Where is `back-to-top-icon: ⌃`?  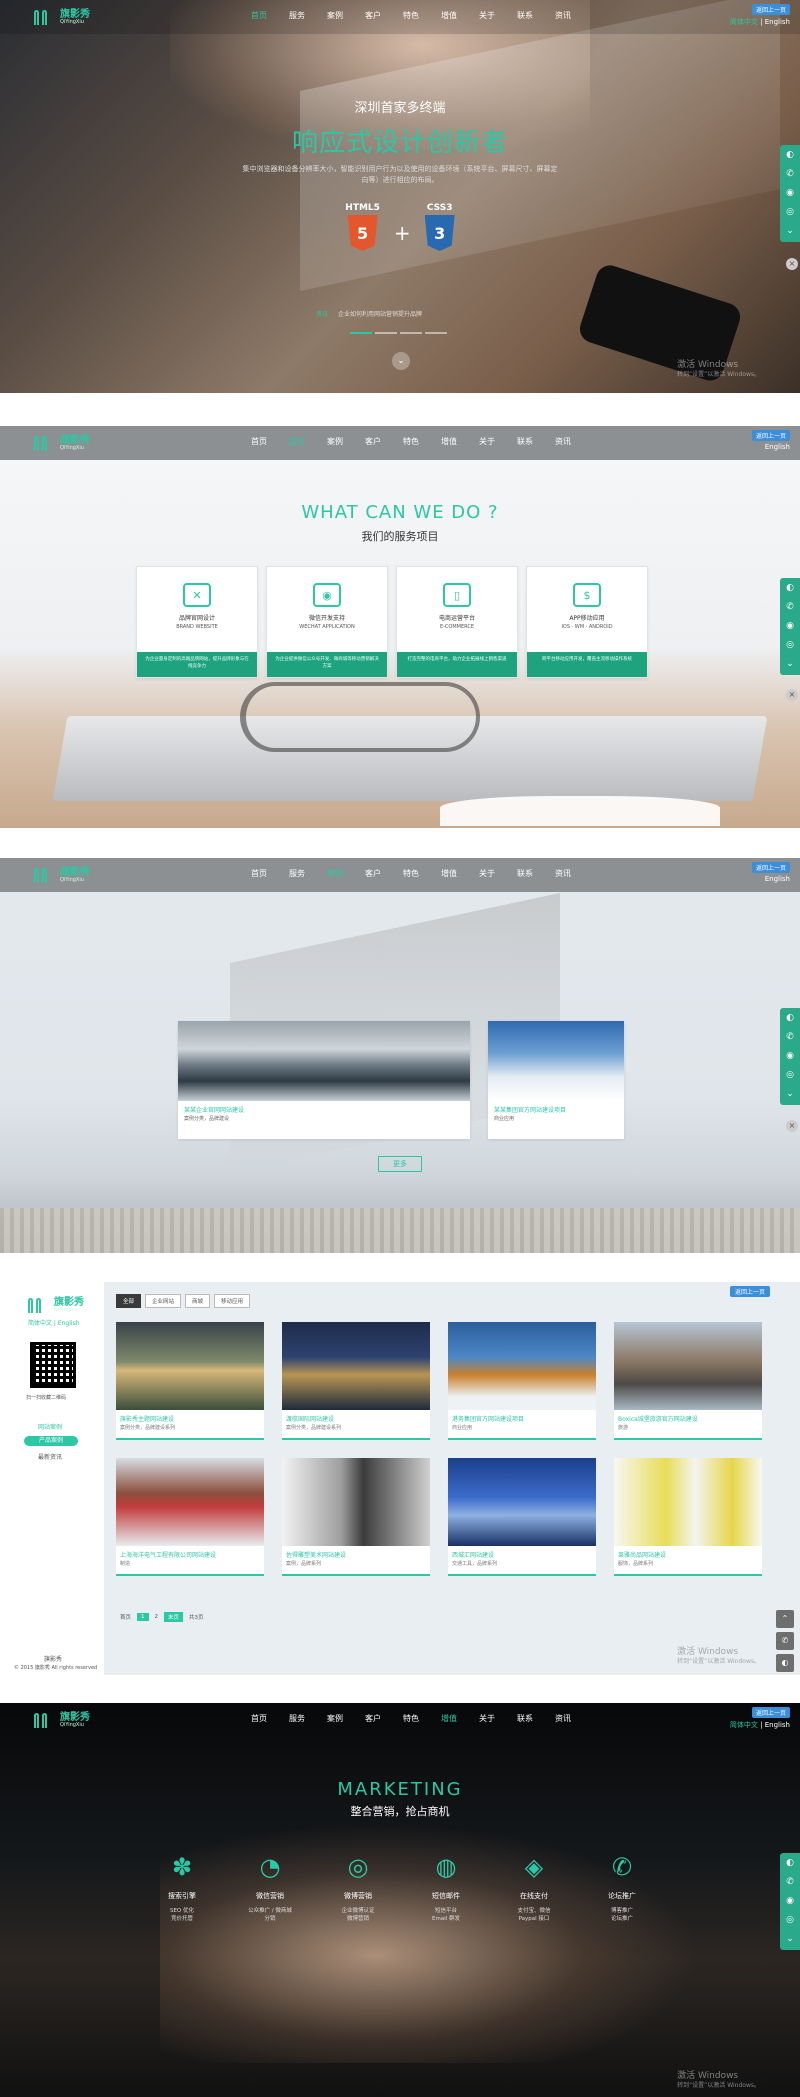
back-to-top-icon: ⌃ is located at coordinates (785, 1619).